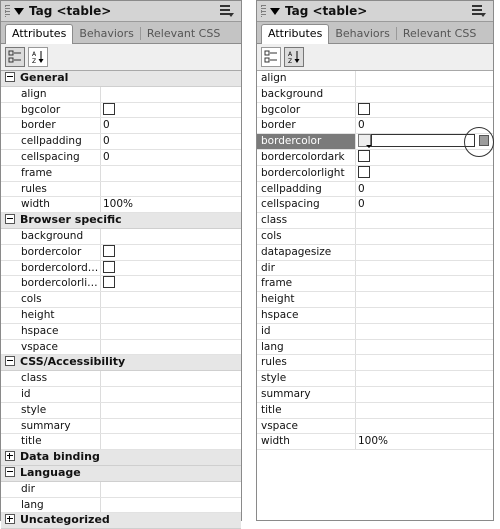 The height and width of the screenshot is (529, 500). Describe the element at coordinates (306, 141) in the screenshot. I see `attribute-name: bordercolor` at that location.